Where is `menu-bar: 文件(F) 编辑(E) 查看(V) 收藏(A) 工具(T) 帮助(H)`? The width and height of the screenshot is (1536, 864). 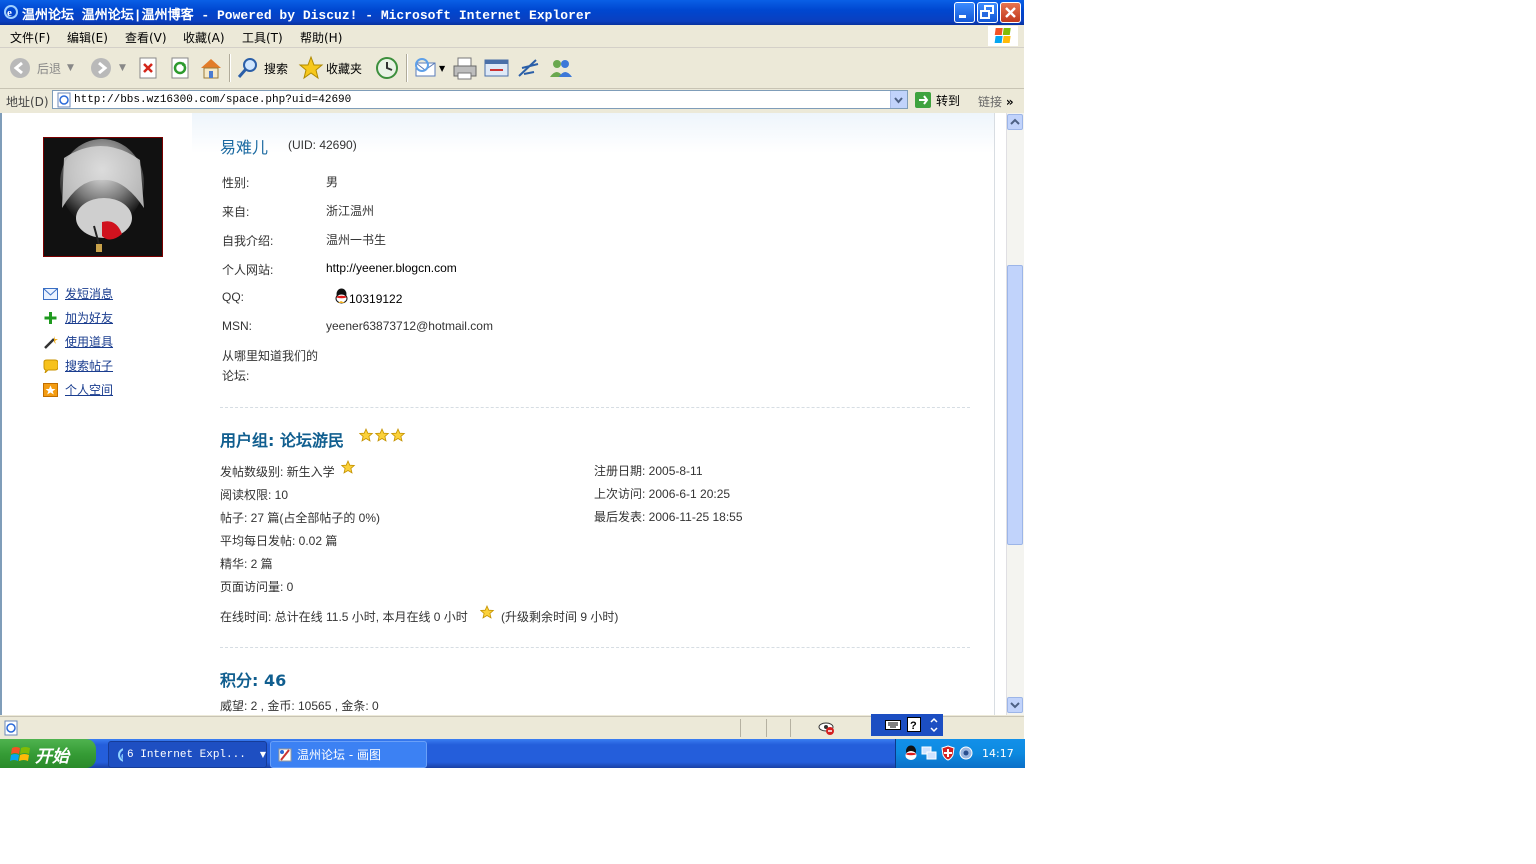 menu-bar: 文件(F) 编辑(E) 查看(V) 收藏(A) 工具(T) 帮助(H) is located at coordinates (512, 36).